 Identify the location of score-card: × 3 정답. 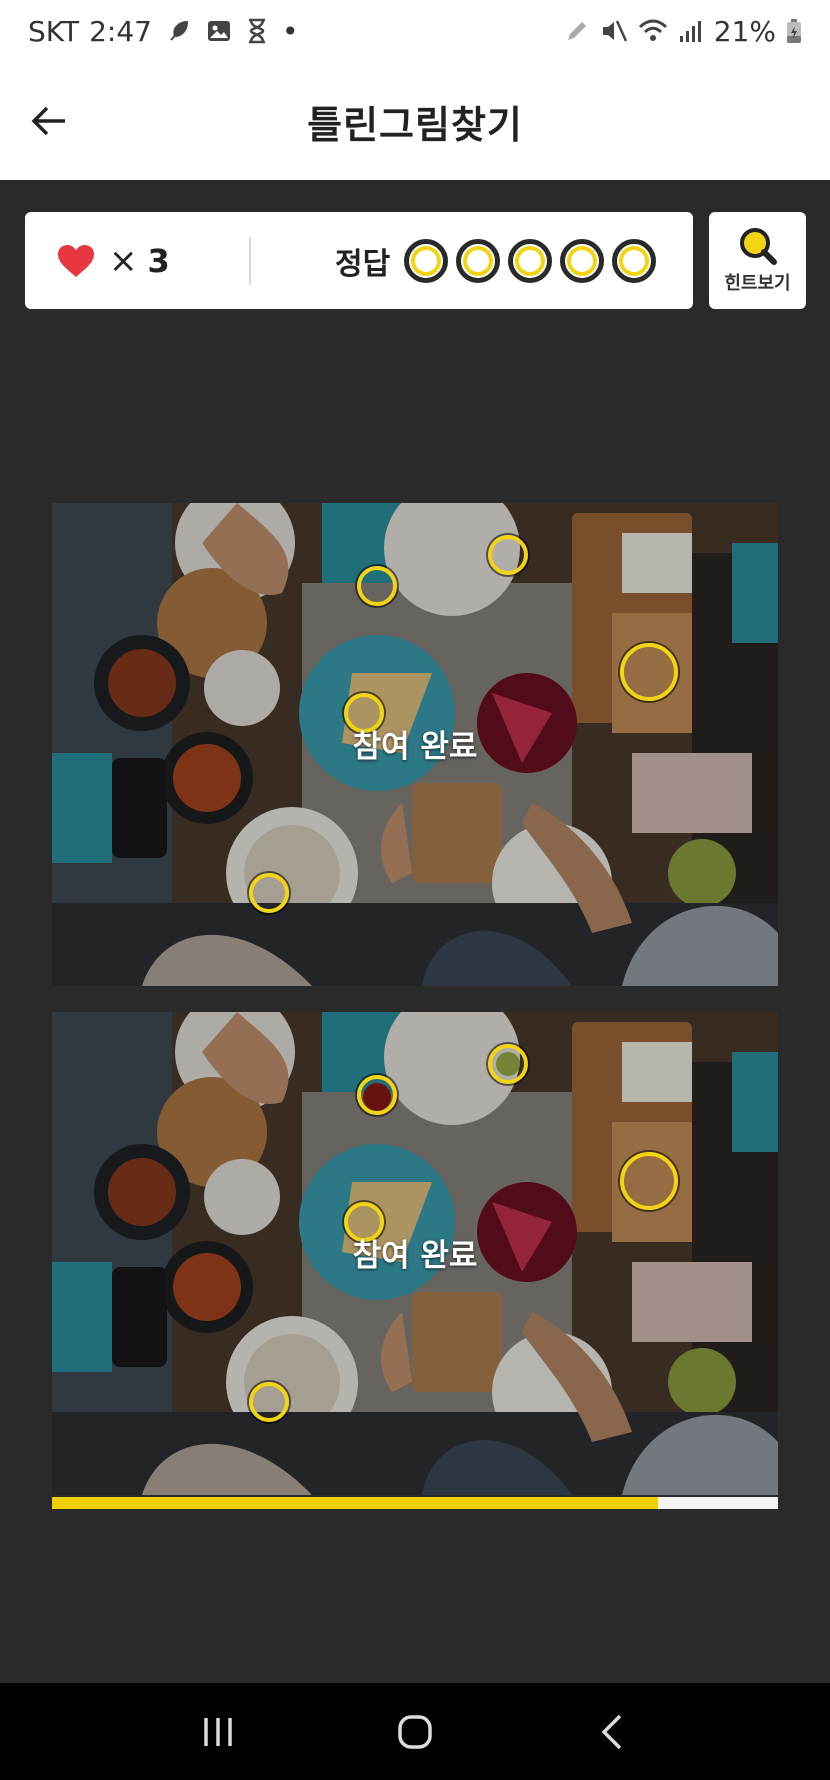
(359, 260).